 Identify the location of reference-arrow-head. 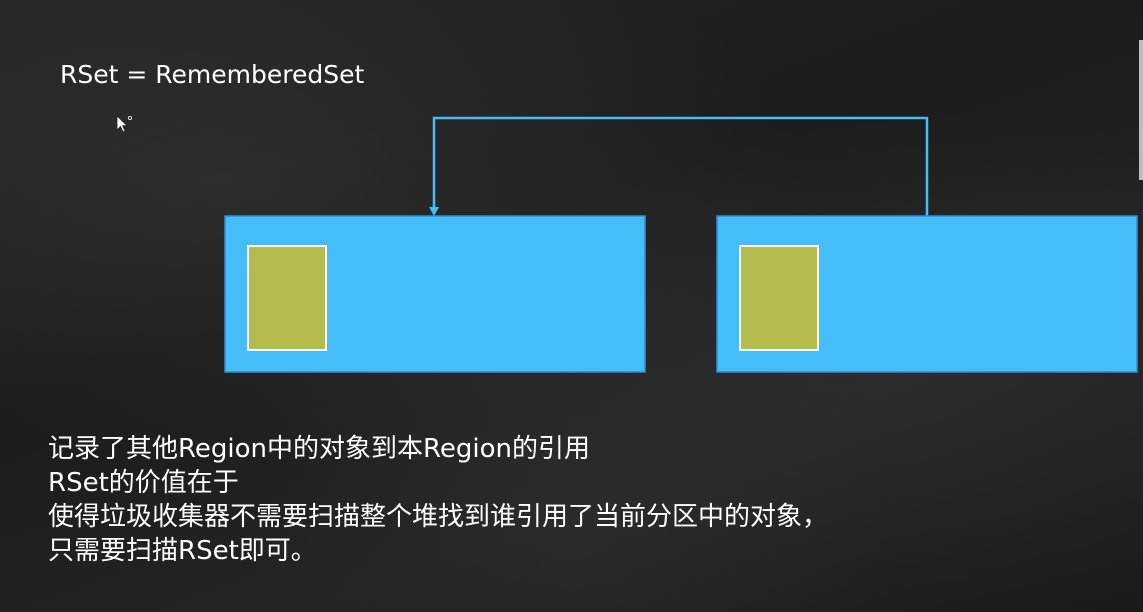
(434, 211).